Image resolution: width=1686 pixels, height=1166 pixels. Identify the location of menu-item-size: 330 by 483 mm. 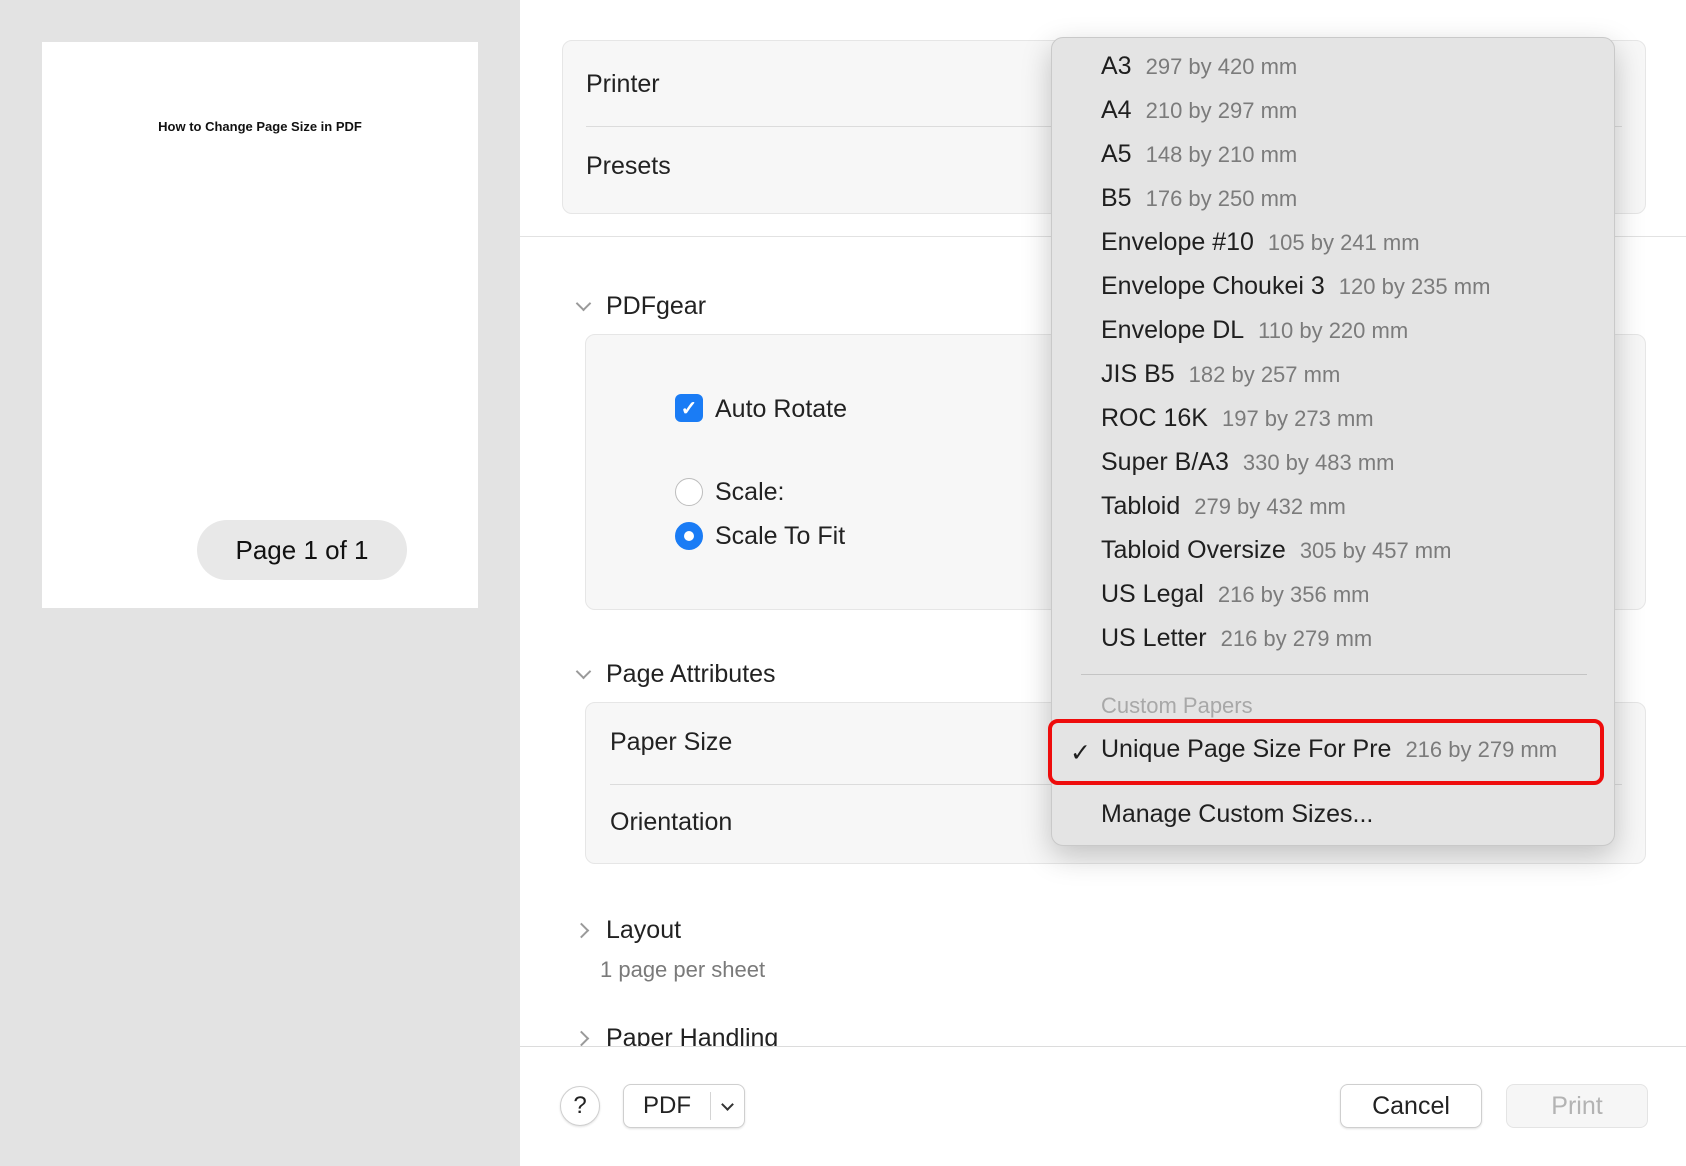
(1318, 462).